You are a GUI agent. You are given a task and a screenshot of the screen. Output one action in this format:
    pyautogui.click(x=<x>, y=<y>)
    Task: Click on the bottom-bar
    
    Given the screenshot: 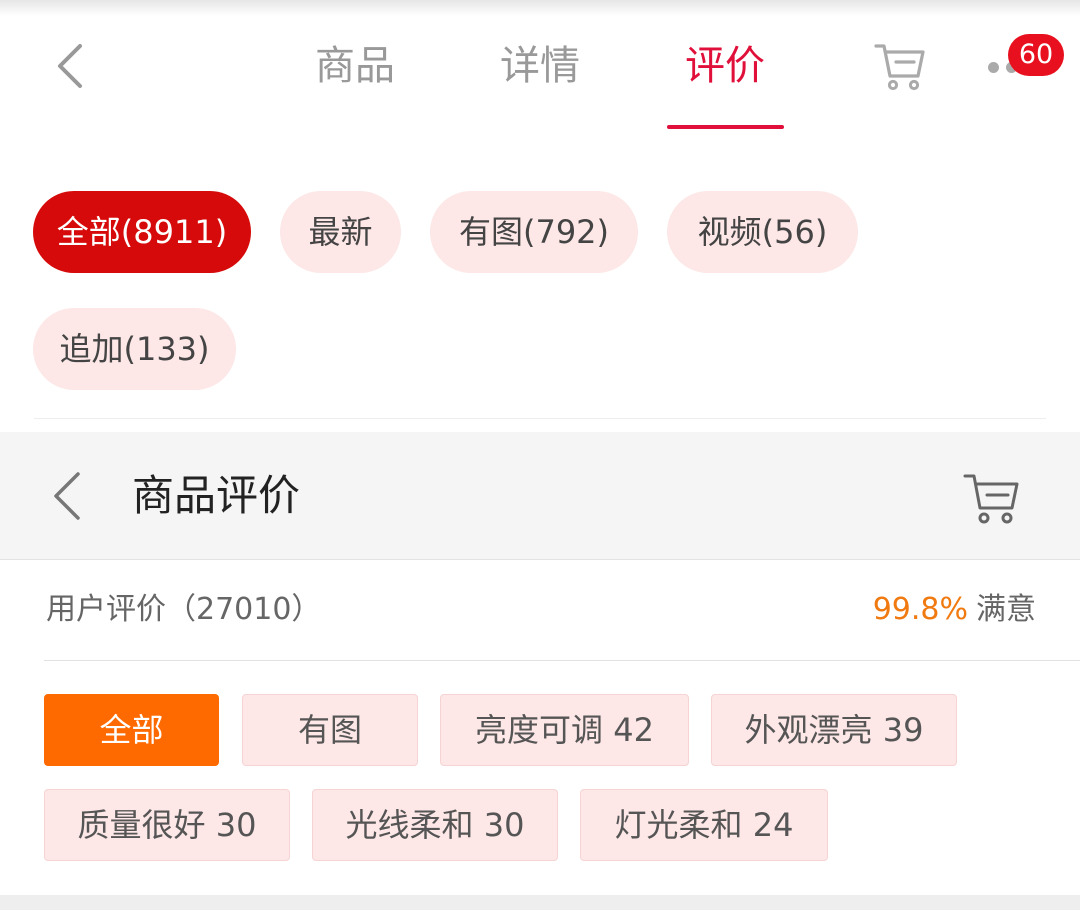 What is the action you would take?
    pyautogui.click(x=540, y=902)
    